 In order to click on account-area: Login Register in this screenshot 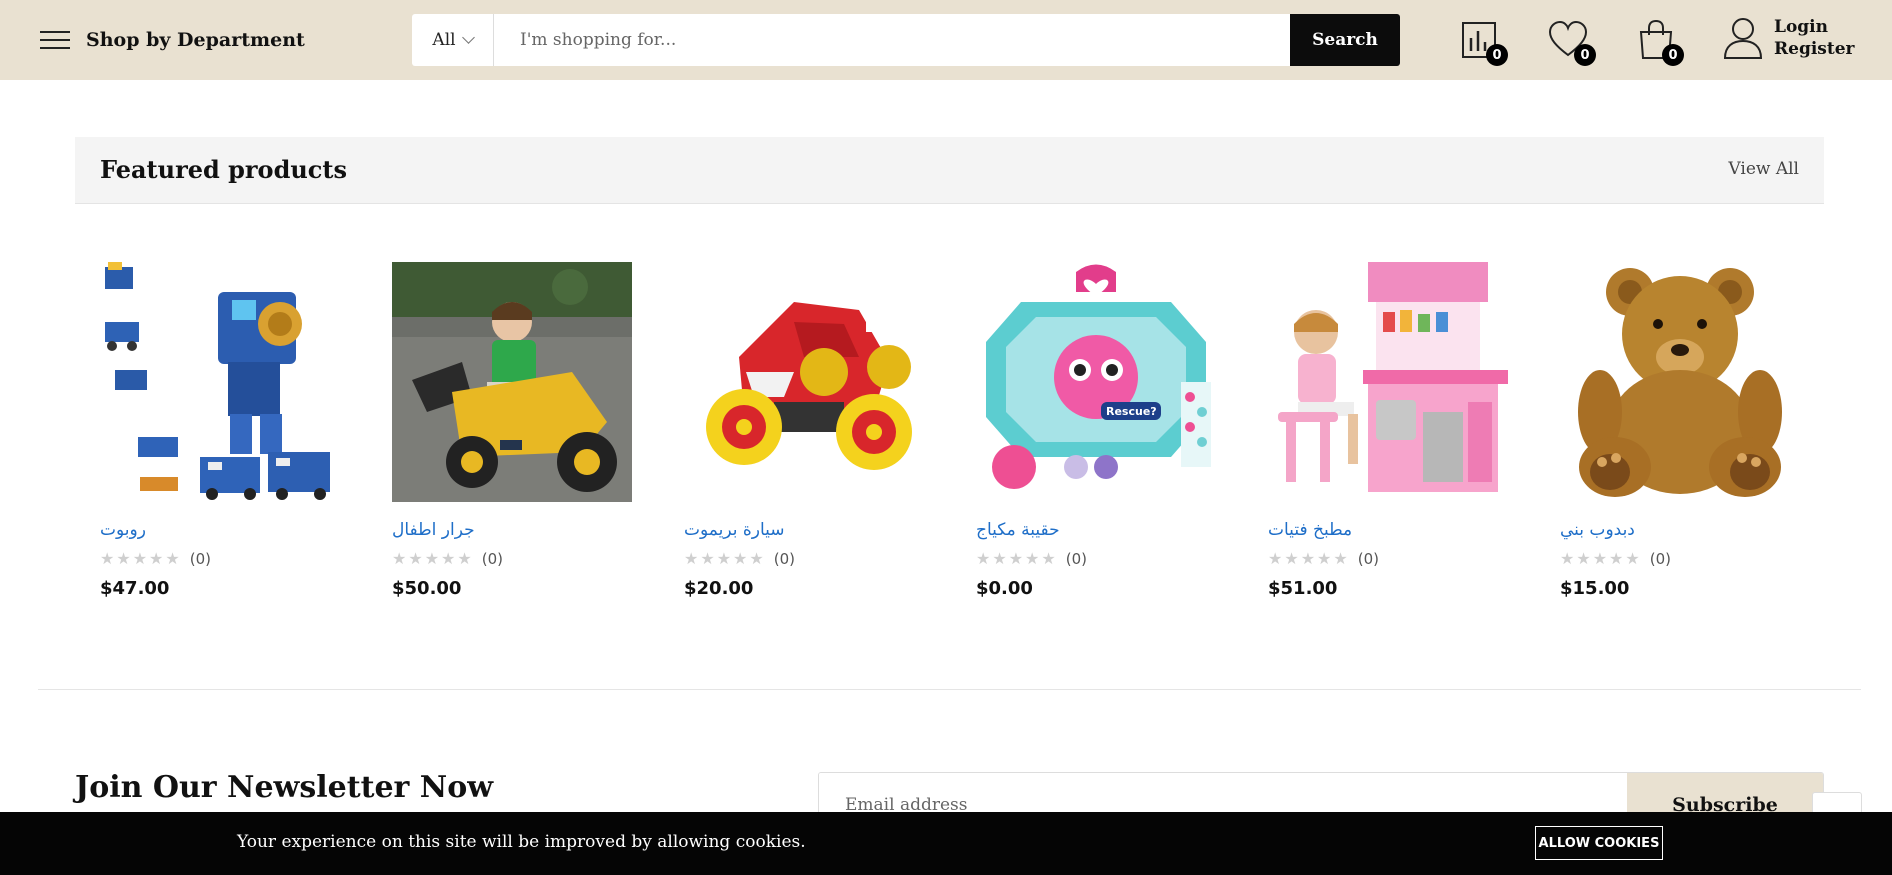, I will do `click(1788, 38)`.